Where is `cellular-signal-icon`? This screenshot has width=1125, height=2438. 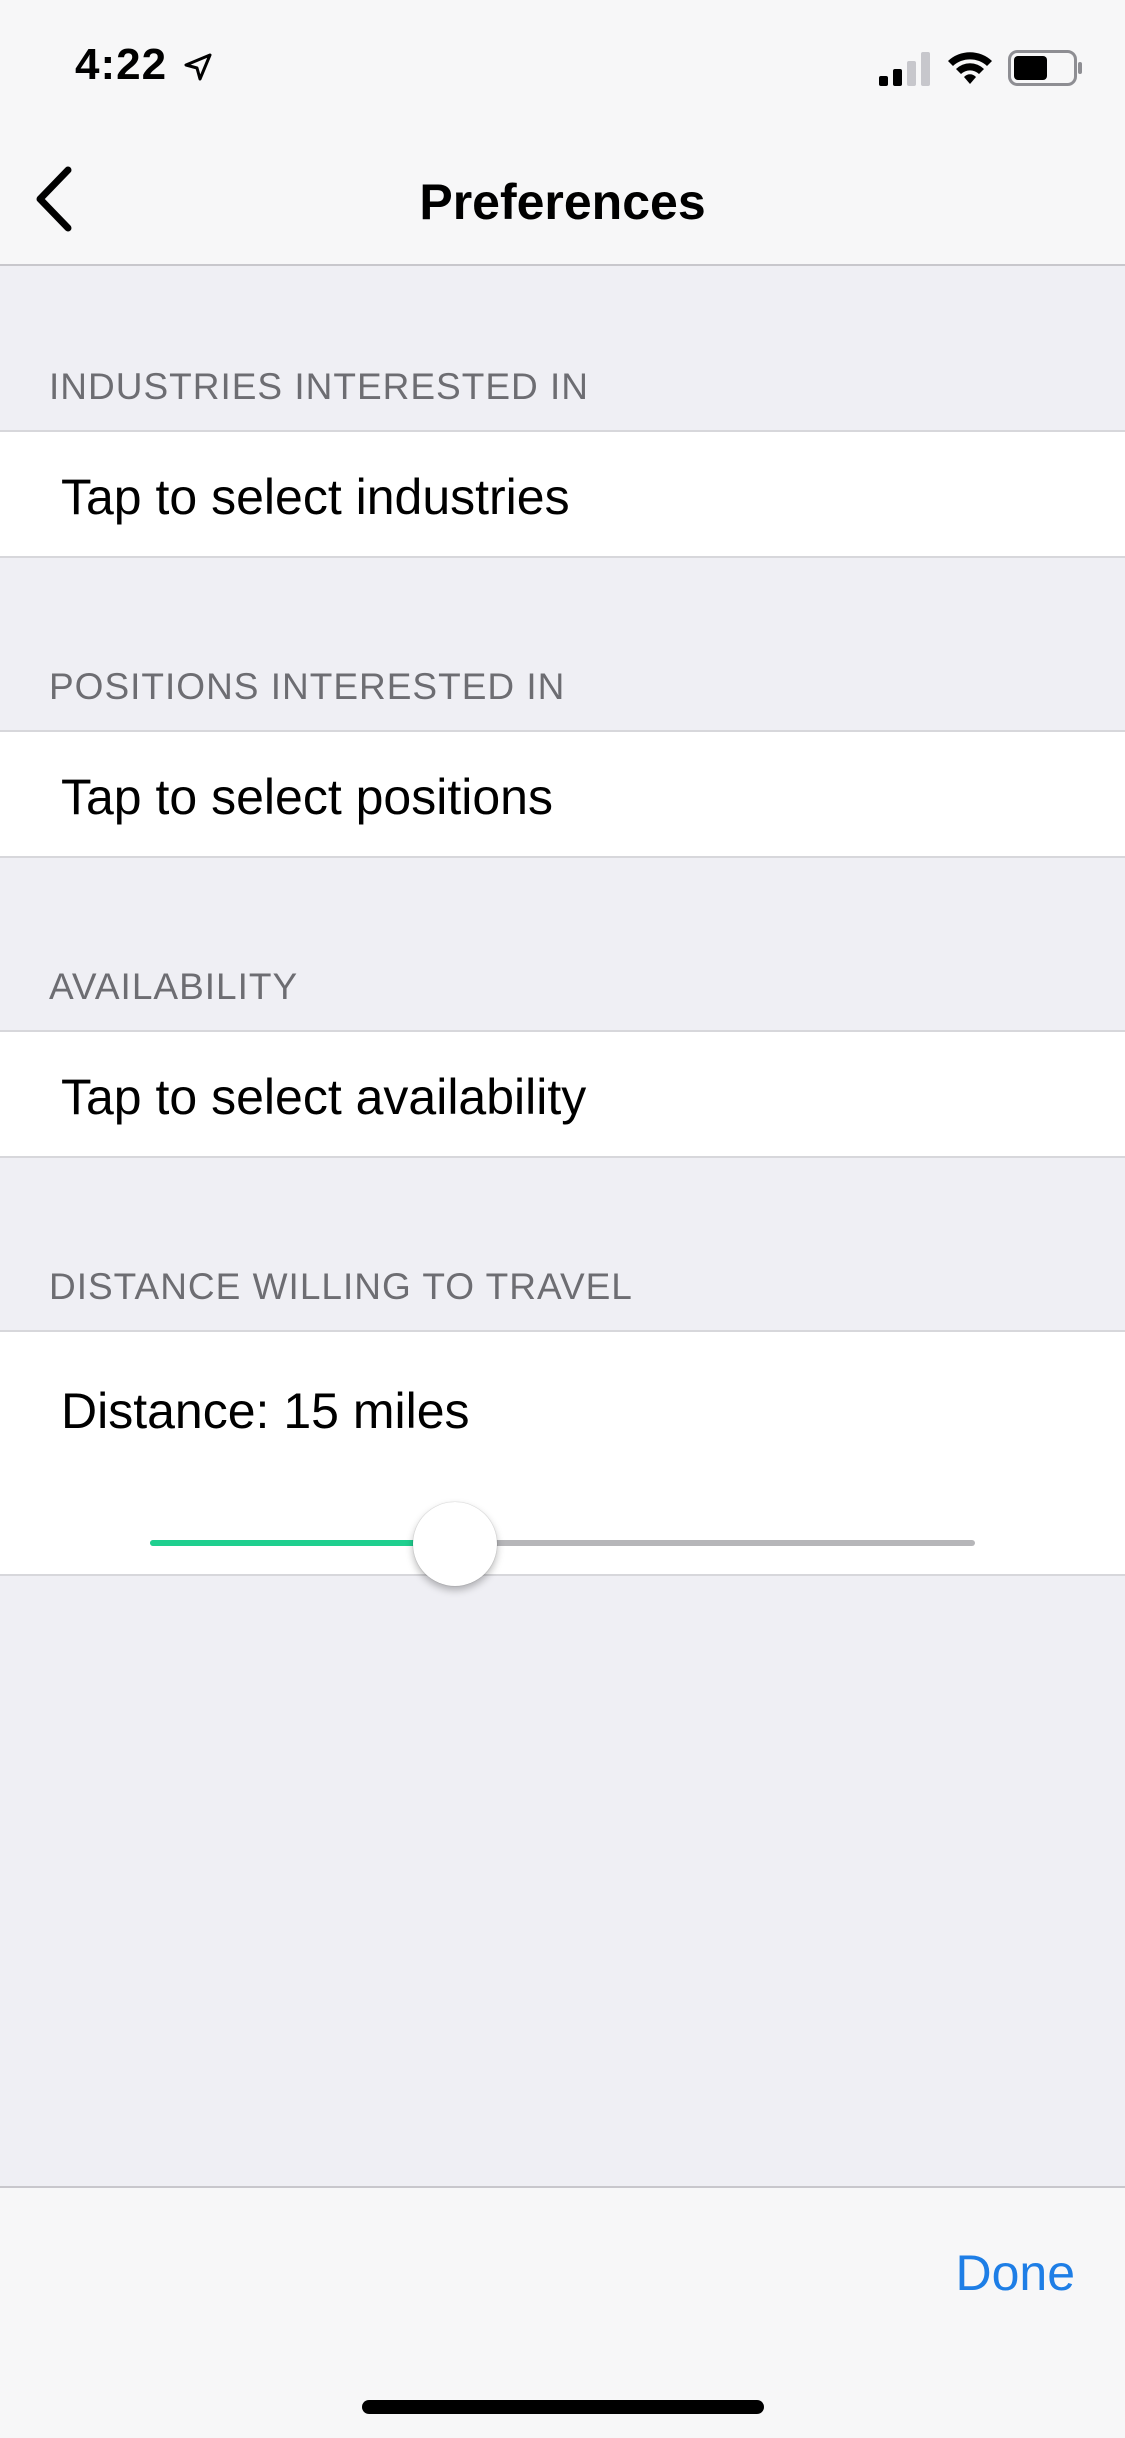 cellular-signal-icon is located at coordinates (906, 70).